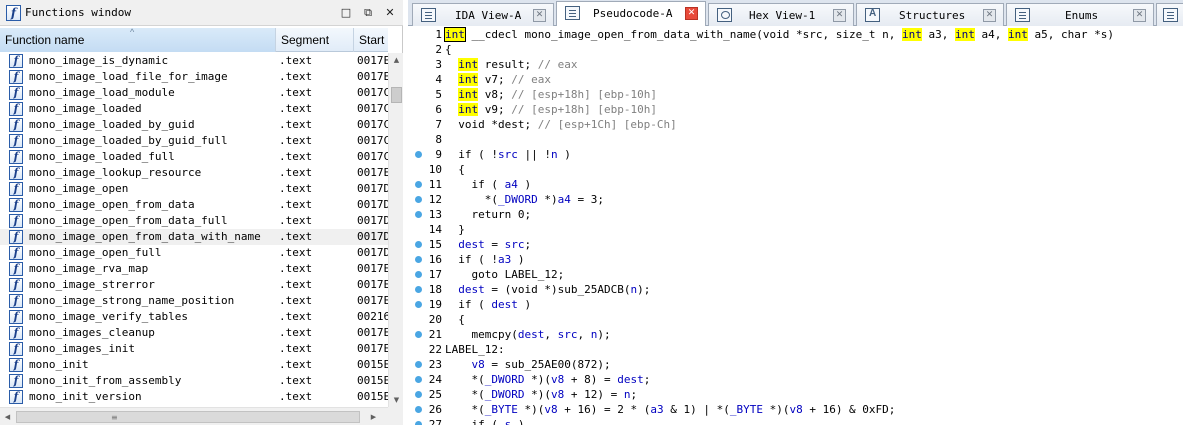 This screenshot has height=425, width=1183. I want to click on code-line: 10 {, so click(795, 169).